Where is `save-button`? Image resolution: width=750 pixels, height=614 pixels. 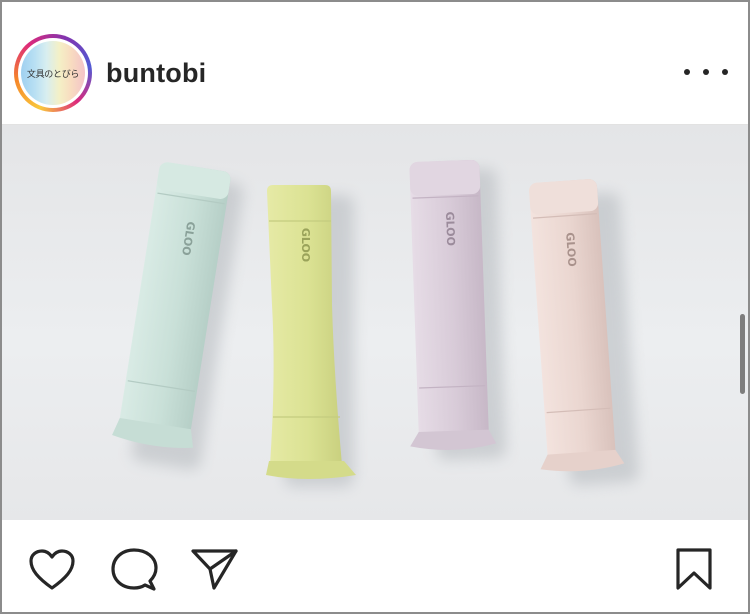
save-button is located at coordinates (694, 571).